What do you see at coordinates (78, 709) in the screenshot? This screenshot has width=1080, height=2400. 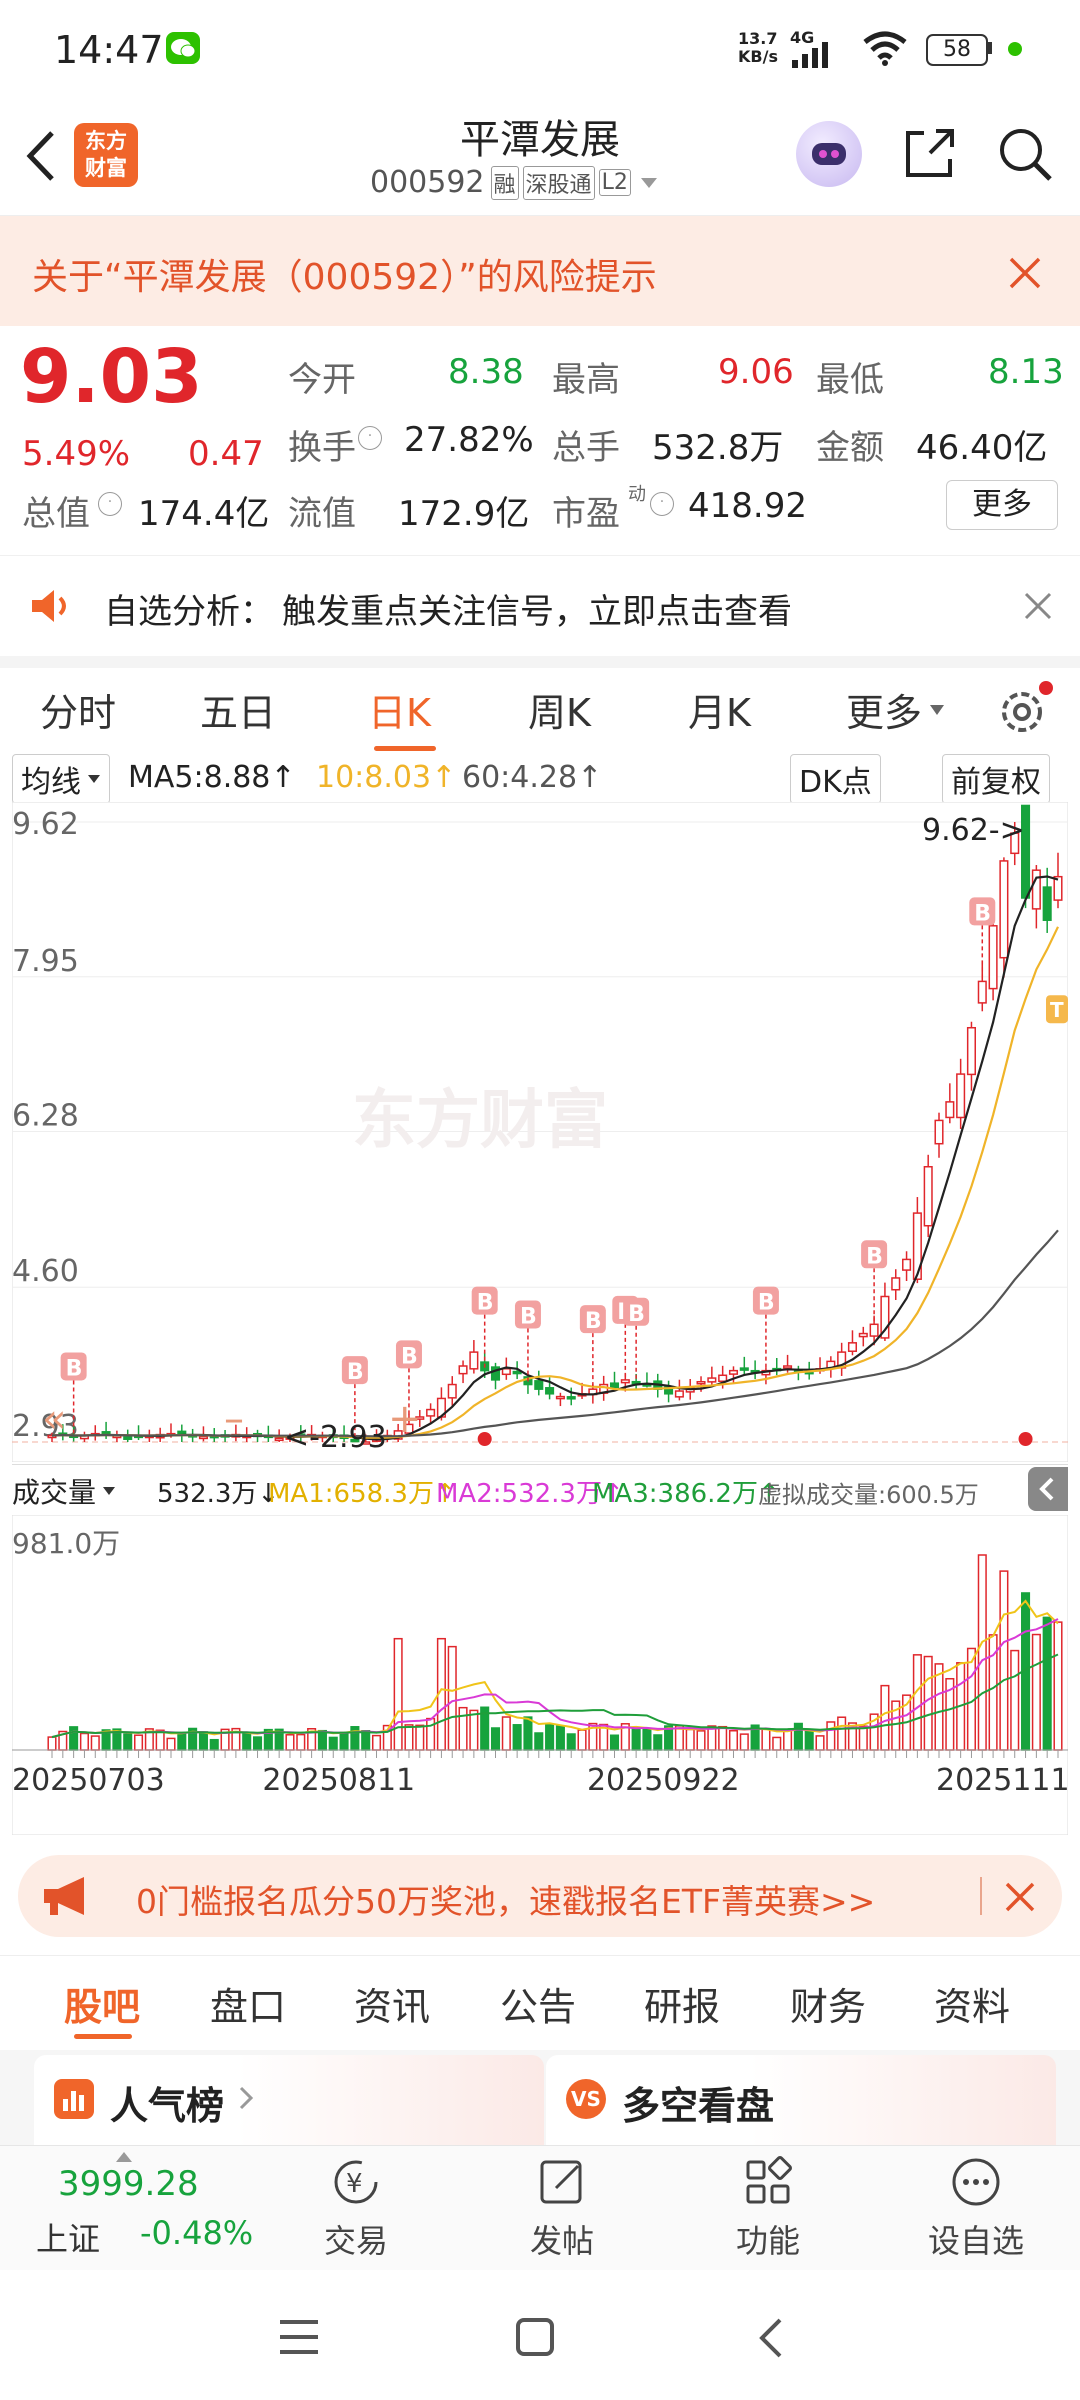 I see `tab-intraday: 分时` at bounding box center [78, 709].